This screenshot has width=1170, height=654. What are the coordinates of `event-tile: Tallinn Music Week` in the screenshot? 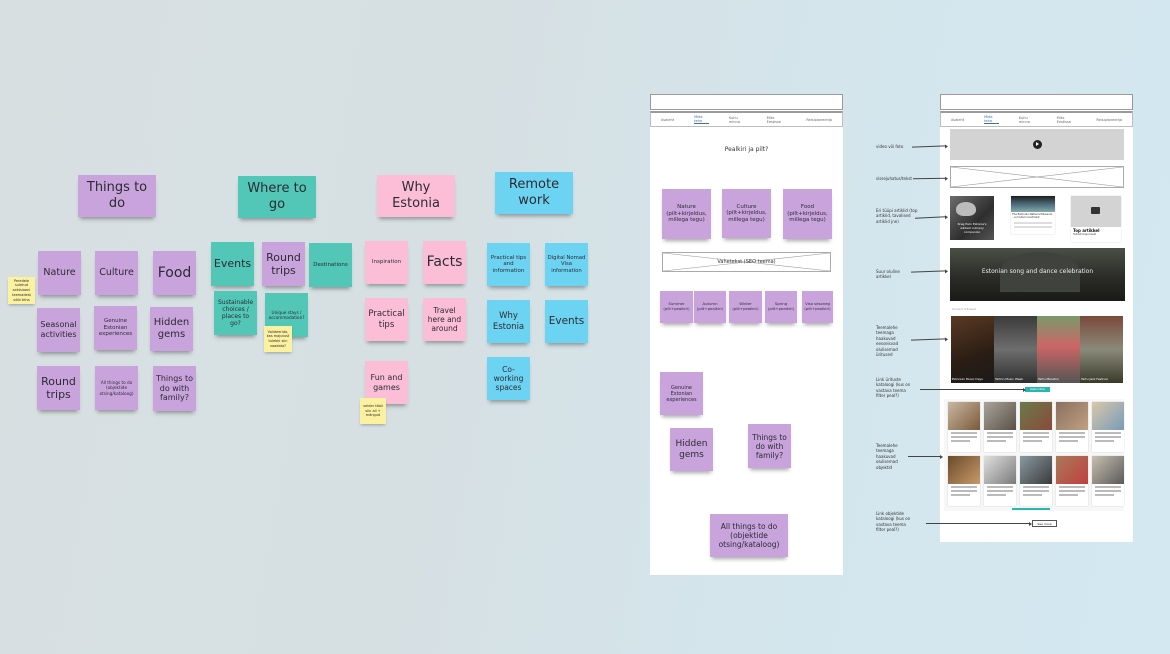 It's located at (1015, 349).